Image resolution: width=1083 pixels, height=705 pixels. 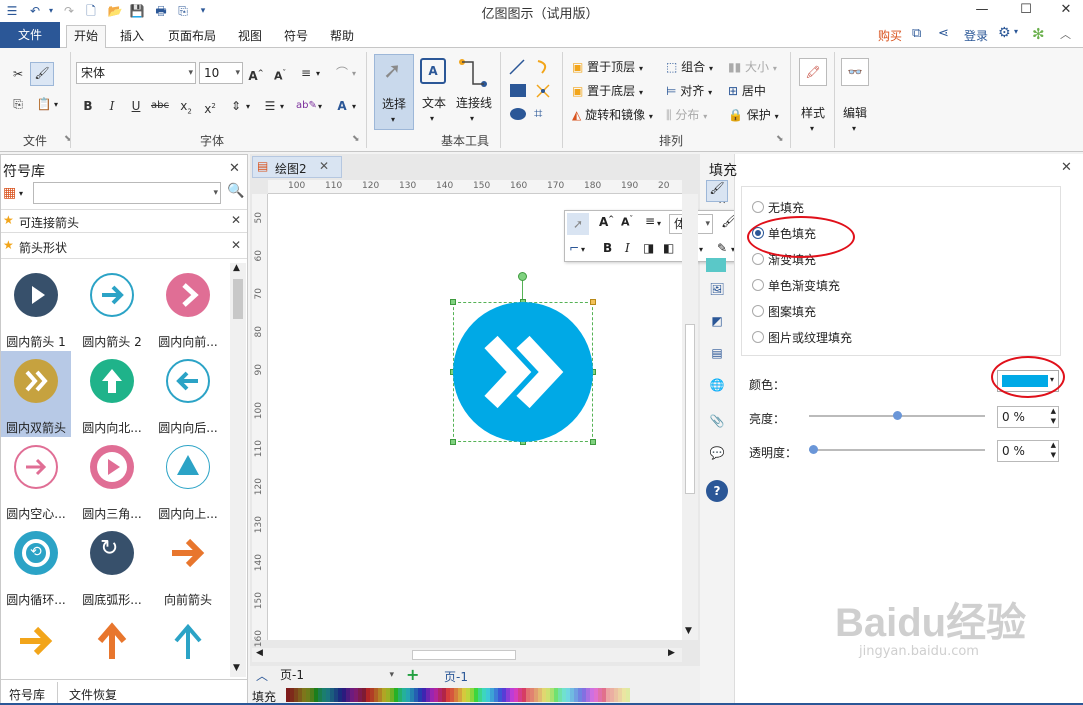 I want to click on transparency-slider-thumb, so click(x=813, y=449).